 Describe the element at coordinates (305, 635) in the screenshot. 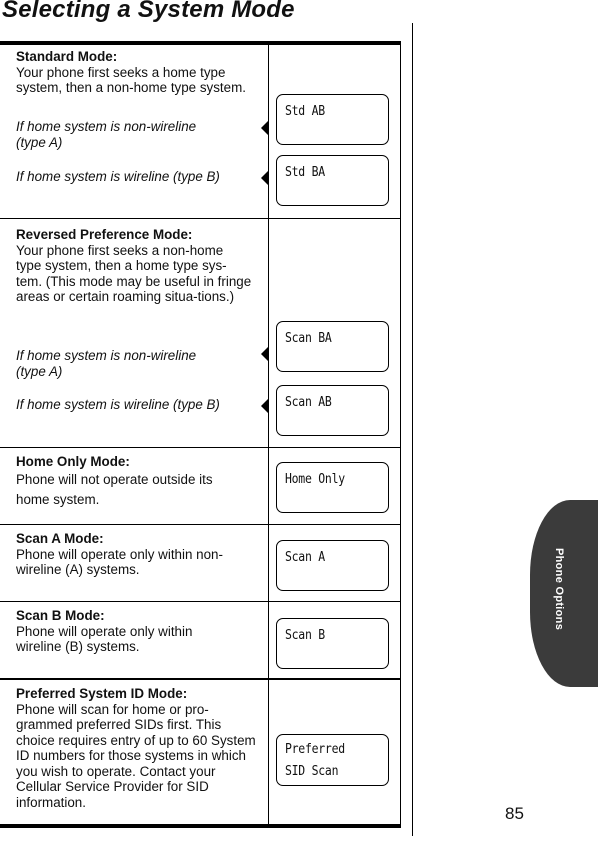

I see `lcd-text: Scan B` at that location.